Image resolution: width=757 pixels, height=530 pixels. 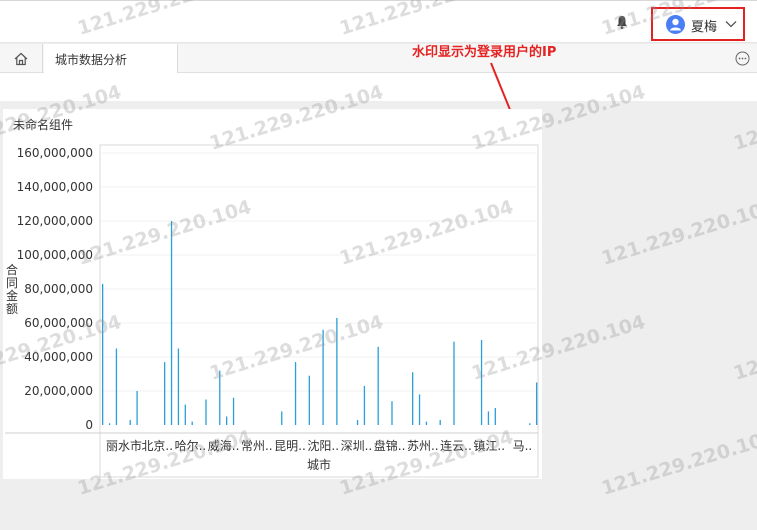 I want to click on tab-bar: 城市数据分析, so click(x=378, y=58).